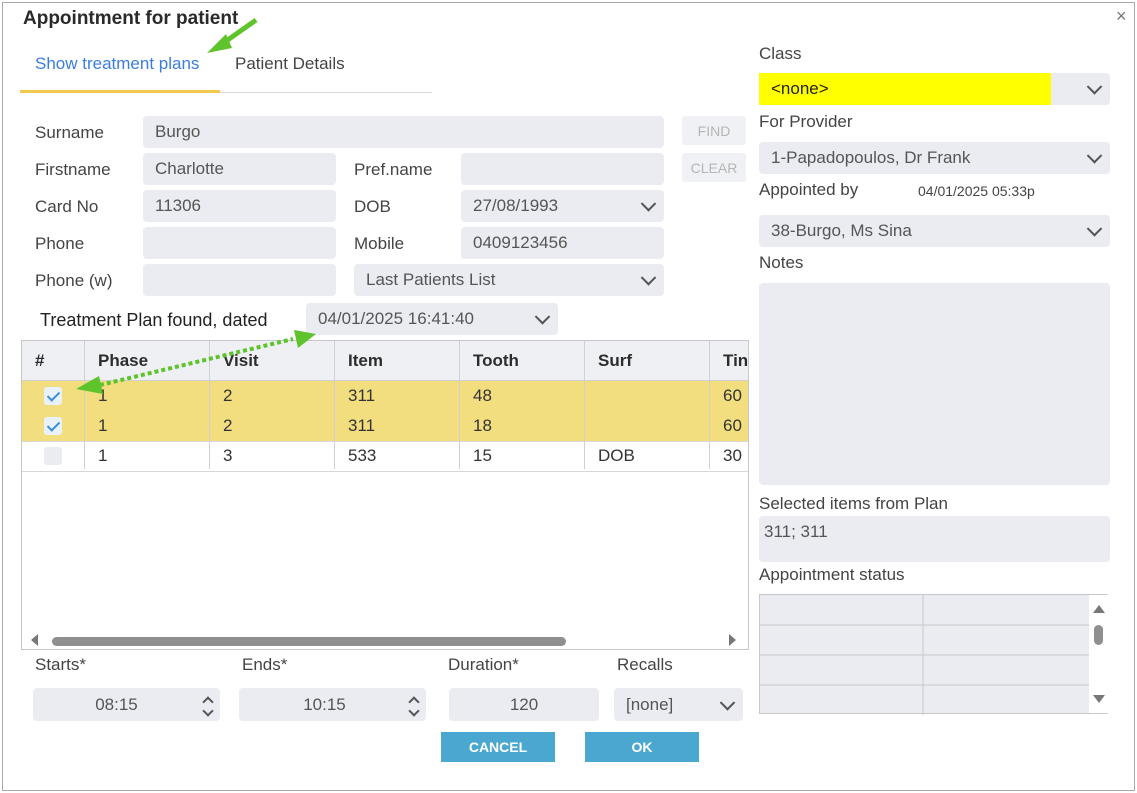  I want to click on firstname-label: Firstname, so click(73, 169).